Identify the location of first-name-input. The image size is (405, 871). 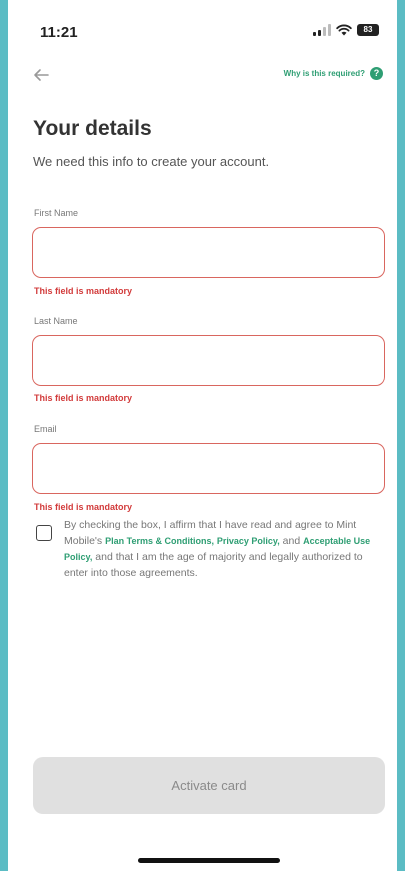
(208, 252).